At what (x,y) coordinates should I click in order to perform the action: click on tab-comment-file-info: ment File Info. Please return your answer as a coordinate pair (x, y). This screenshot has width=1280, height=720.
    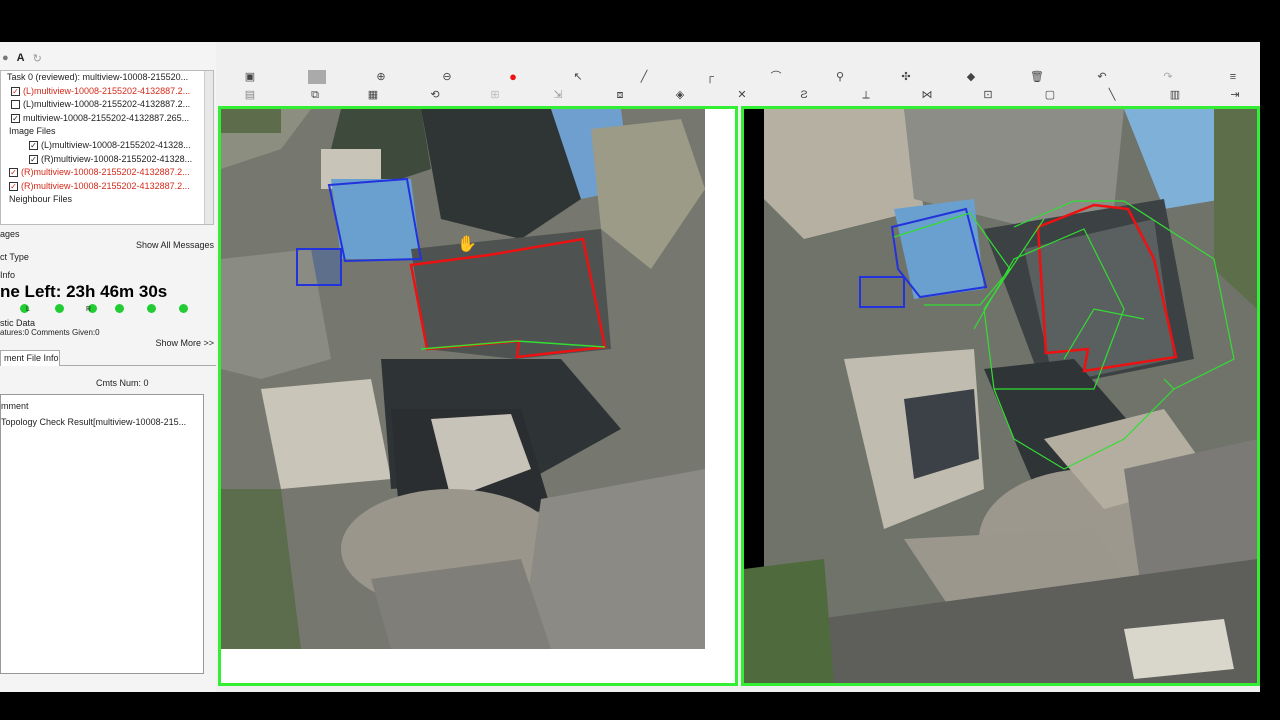
    Looking at the image, I should click on (30, 358).